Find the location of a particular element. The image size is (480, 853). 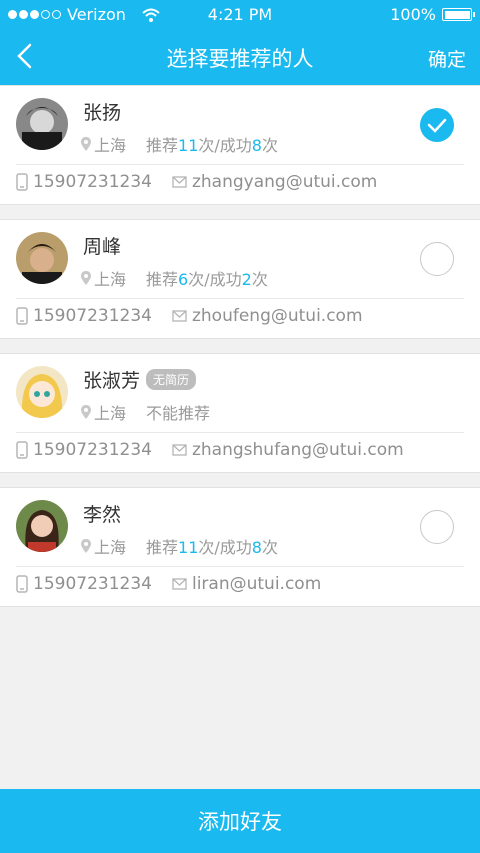

name-row: 张淑芳 无简历 is located at coordinates (140, 379).